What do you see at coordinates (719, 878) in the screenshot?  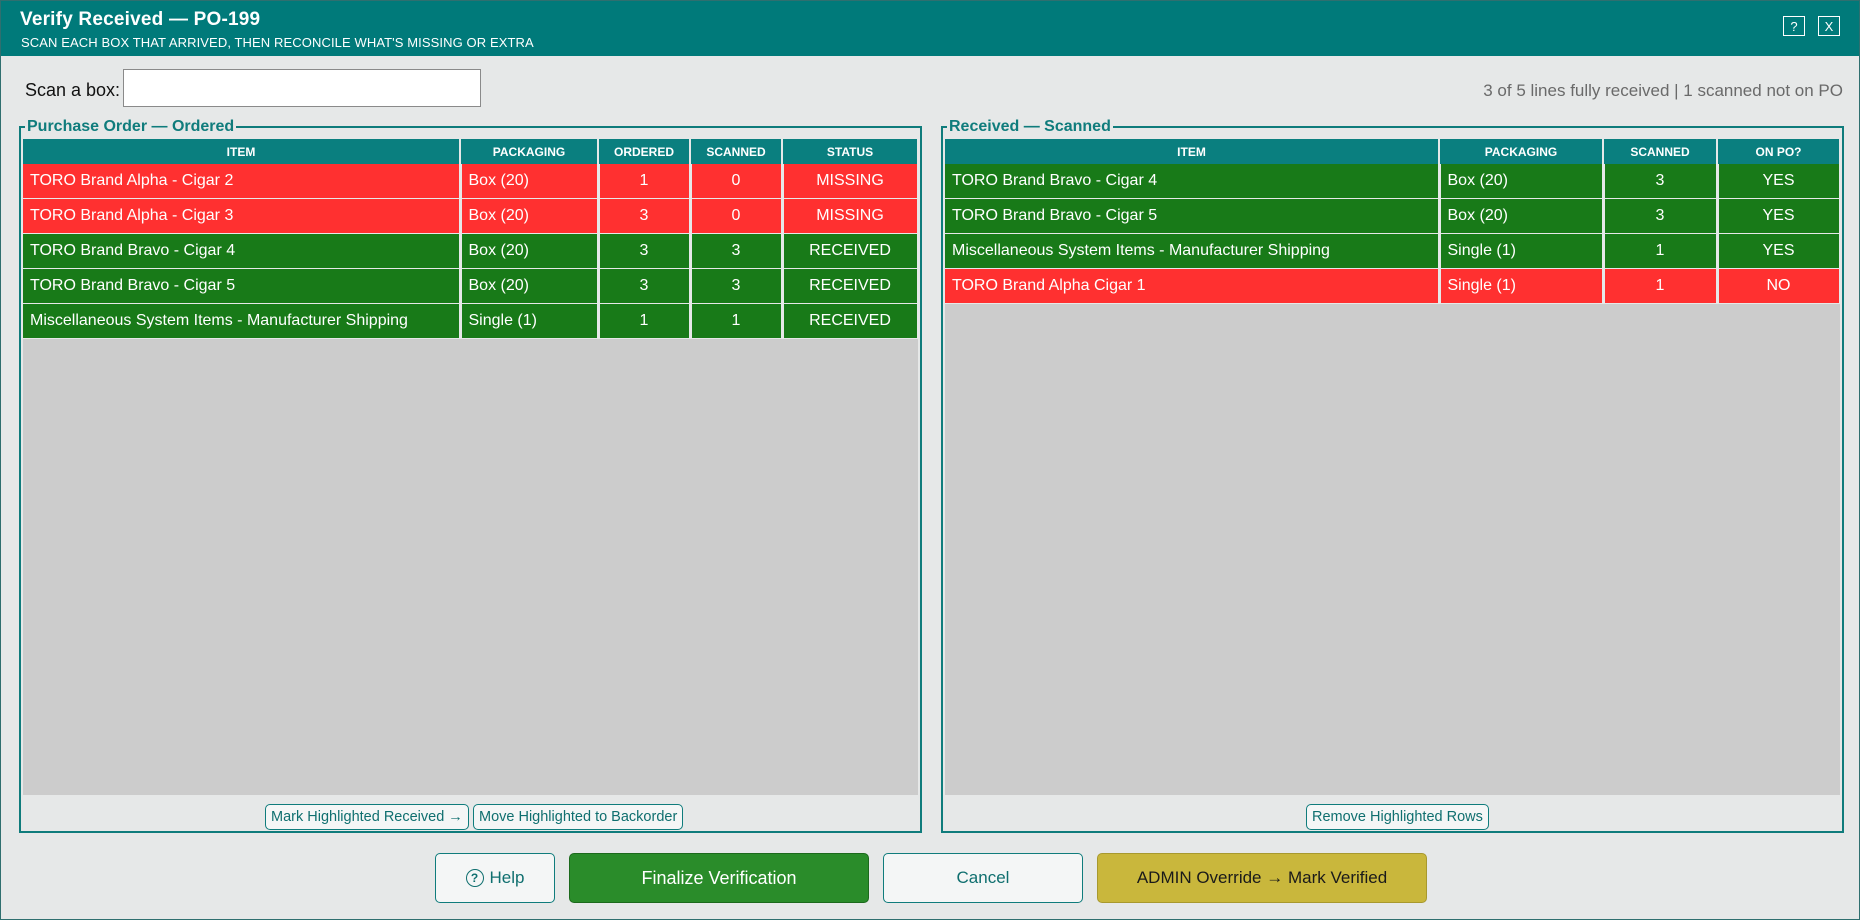 I see `finalize-verification-button: Finalize Verification` at bounding box center [719, 878].